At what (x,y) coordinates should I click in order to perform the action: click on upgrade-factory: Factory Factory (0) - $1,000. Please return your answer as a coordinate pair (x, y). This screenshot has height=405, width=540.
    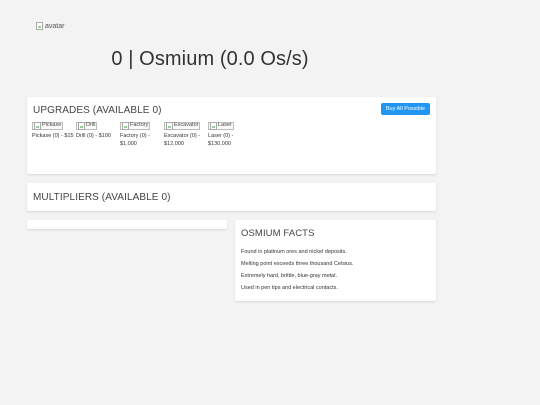
    Looking at the image, I should click on (142, 135).